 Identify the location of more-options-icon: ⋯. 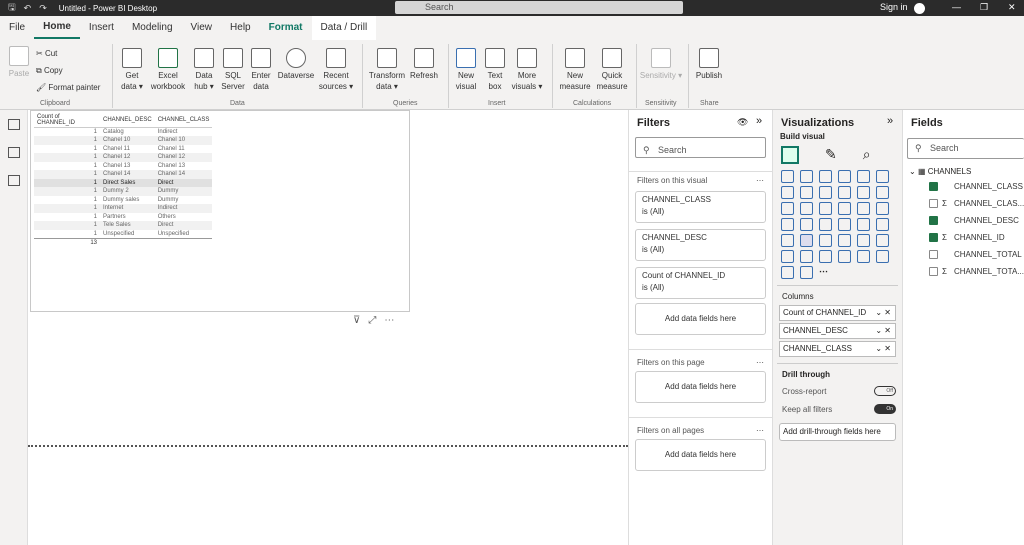
(393, 320).